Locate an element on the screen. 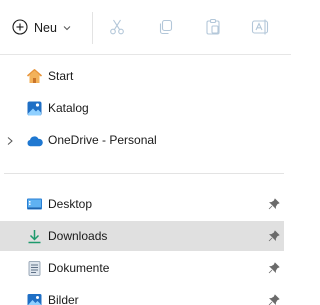 This screenshot has height=305, width=320. onedrive-cloud-icon is located at coordinates (34, 140).